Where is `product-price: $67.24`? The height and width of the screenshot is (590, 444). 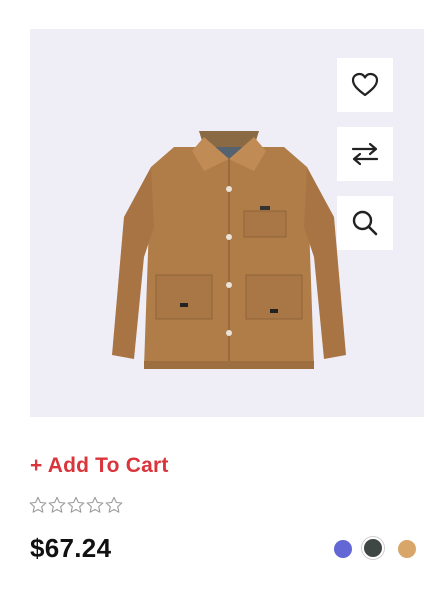
product-price: $67.24 is located at coordinates (71, 548).